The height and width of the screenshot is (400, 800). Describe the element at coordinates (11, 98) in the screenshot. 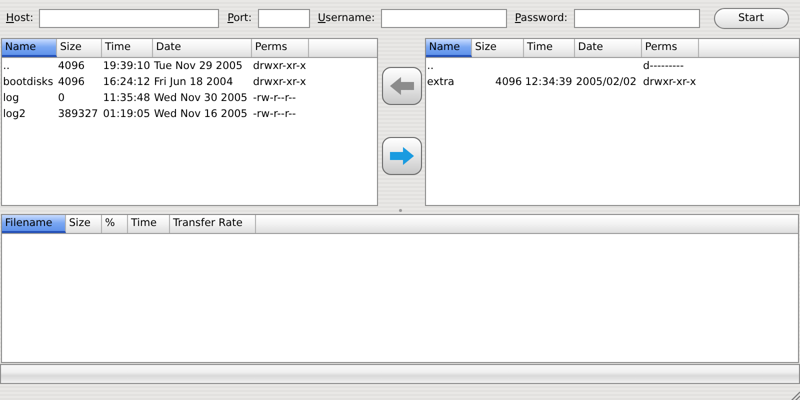

I see `table-cell-text: log` at that location.